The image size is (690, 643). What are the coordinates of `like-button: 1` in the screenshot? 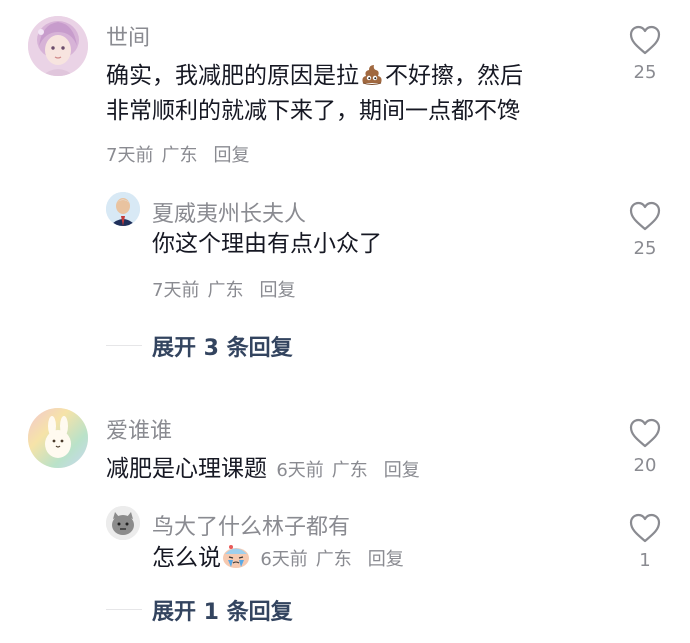 It's located at (645, 541).